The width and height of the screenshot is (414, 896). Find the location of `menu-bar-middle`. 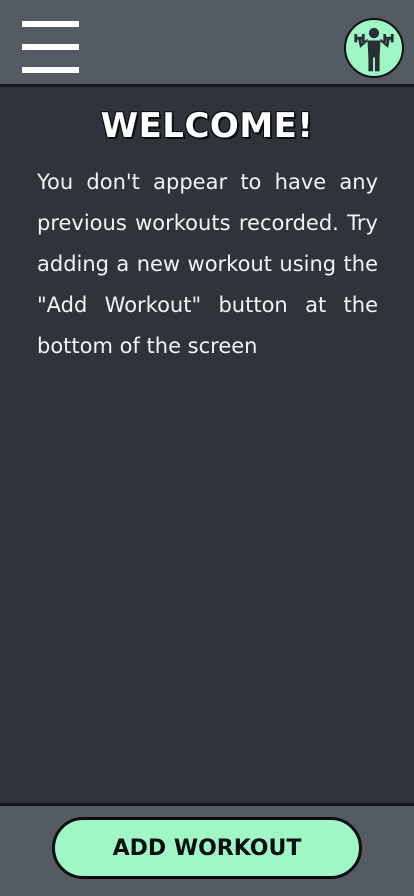

menu-bar-middle is located at coordinates (50, 47).